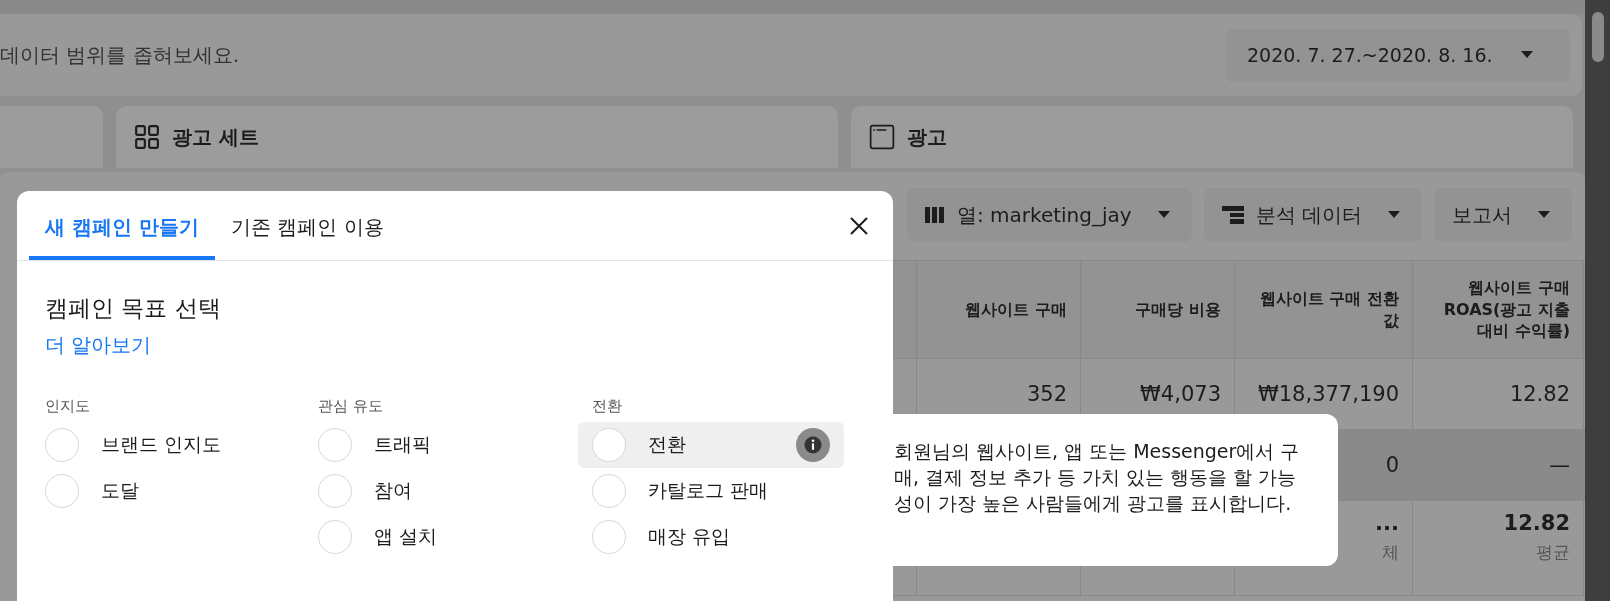 Image resolution: width=1610 pixels, height=601 pixels. What do you see at coordinates (98, 345) in the screenshot?
I see `learn-more-link: 더 알아보기` at bounding box center [98, 345].